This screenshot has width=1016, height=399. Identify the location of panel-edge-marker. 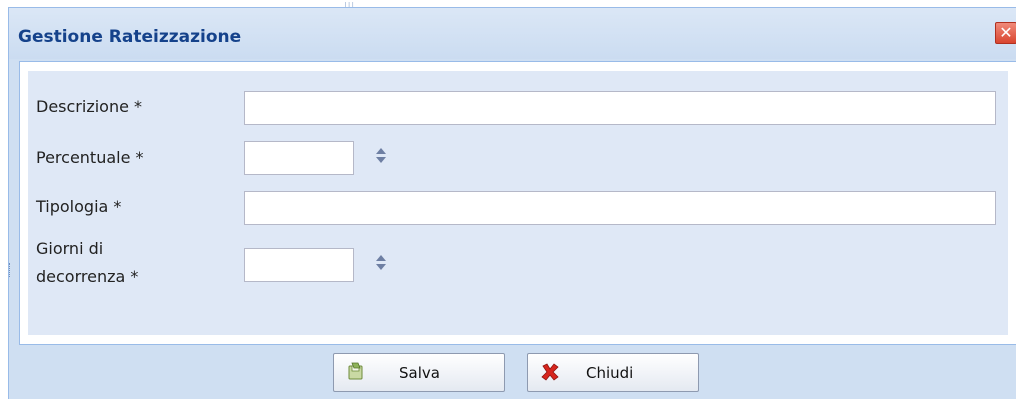
(11, 270).